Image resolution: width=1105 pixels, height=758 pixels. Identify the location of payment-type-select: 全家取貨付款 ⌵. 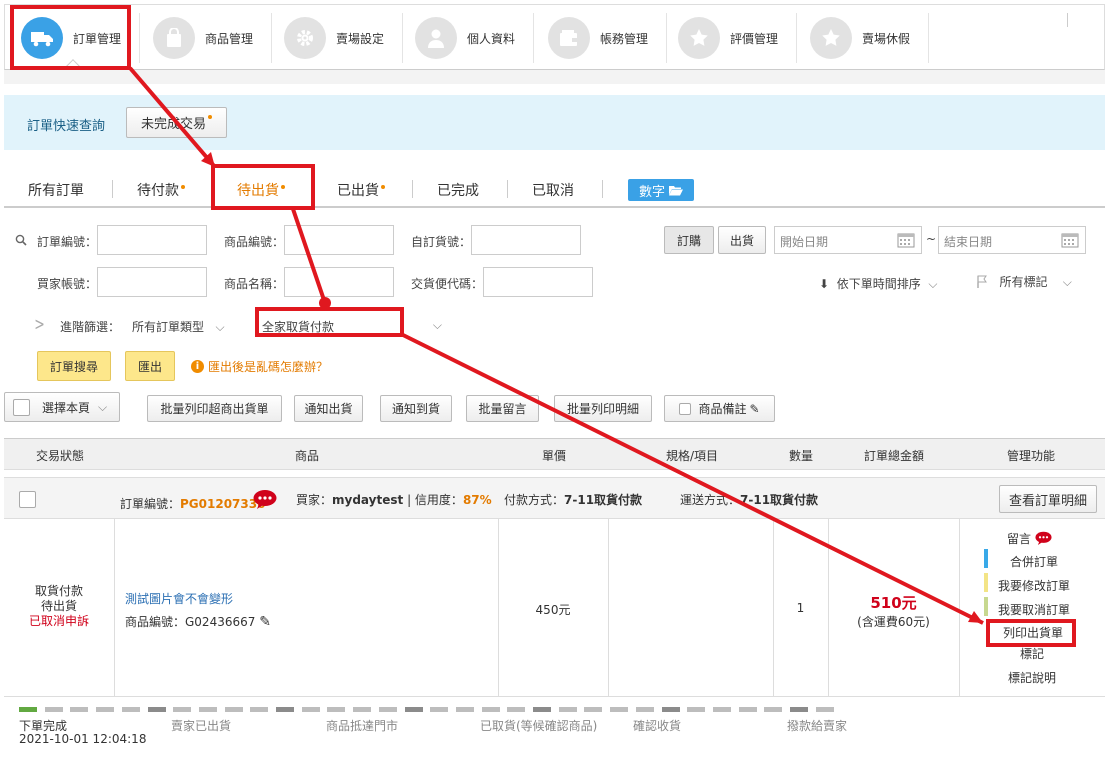
(352, 326).